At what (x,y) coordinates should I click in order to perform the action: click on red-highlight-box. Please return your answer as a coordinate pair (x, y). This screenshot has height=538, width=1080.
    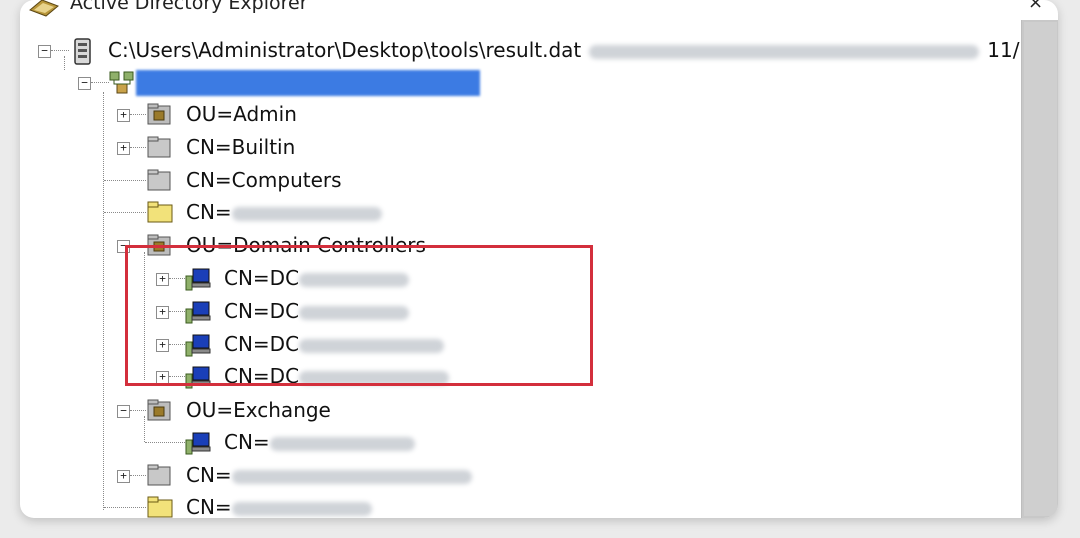
    Looking at the image, I should click on (359, 315).